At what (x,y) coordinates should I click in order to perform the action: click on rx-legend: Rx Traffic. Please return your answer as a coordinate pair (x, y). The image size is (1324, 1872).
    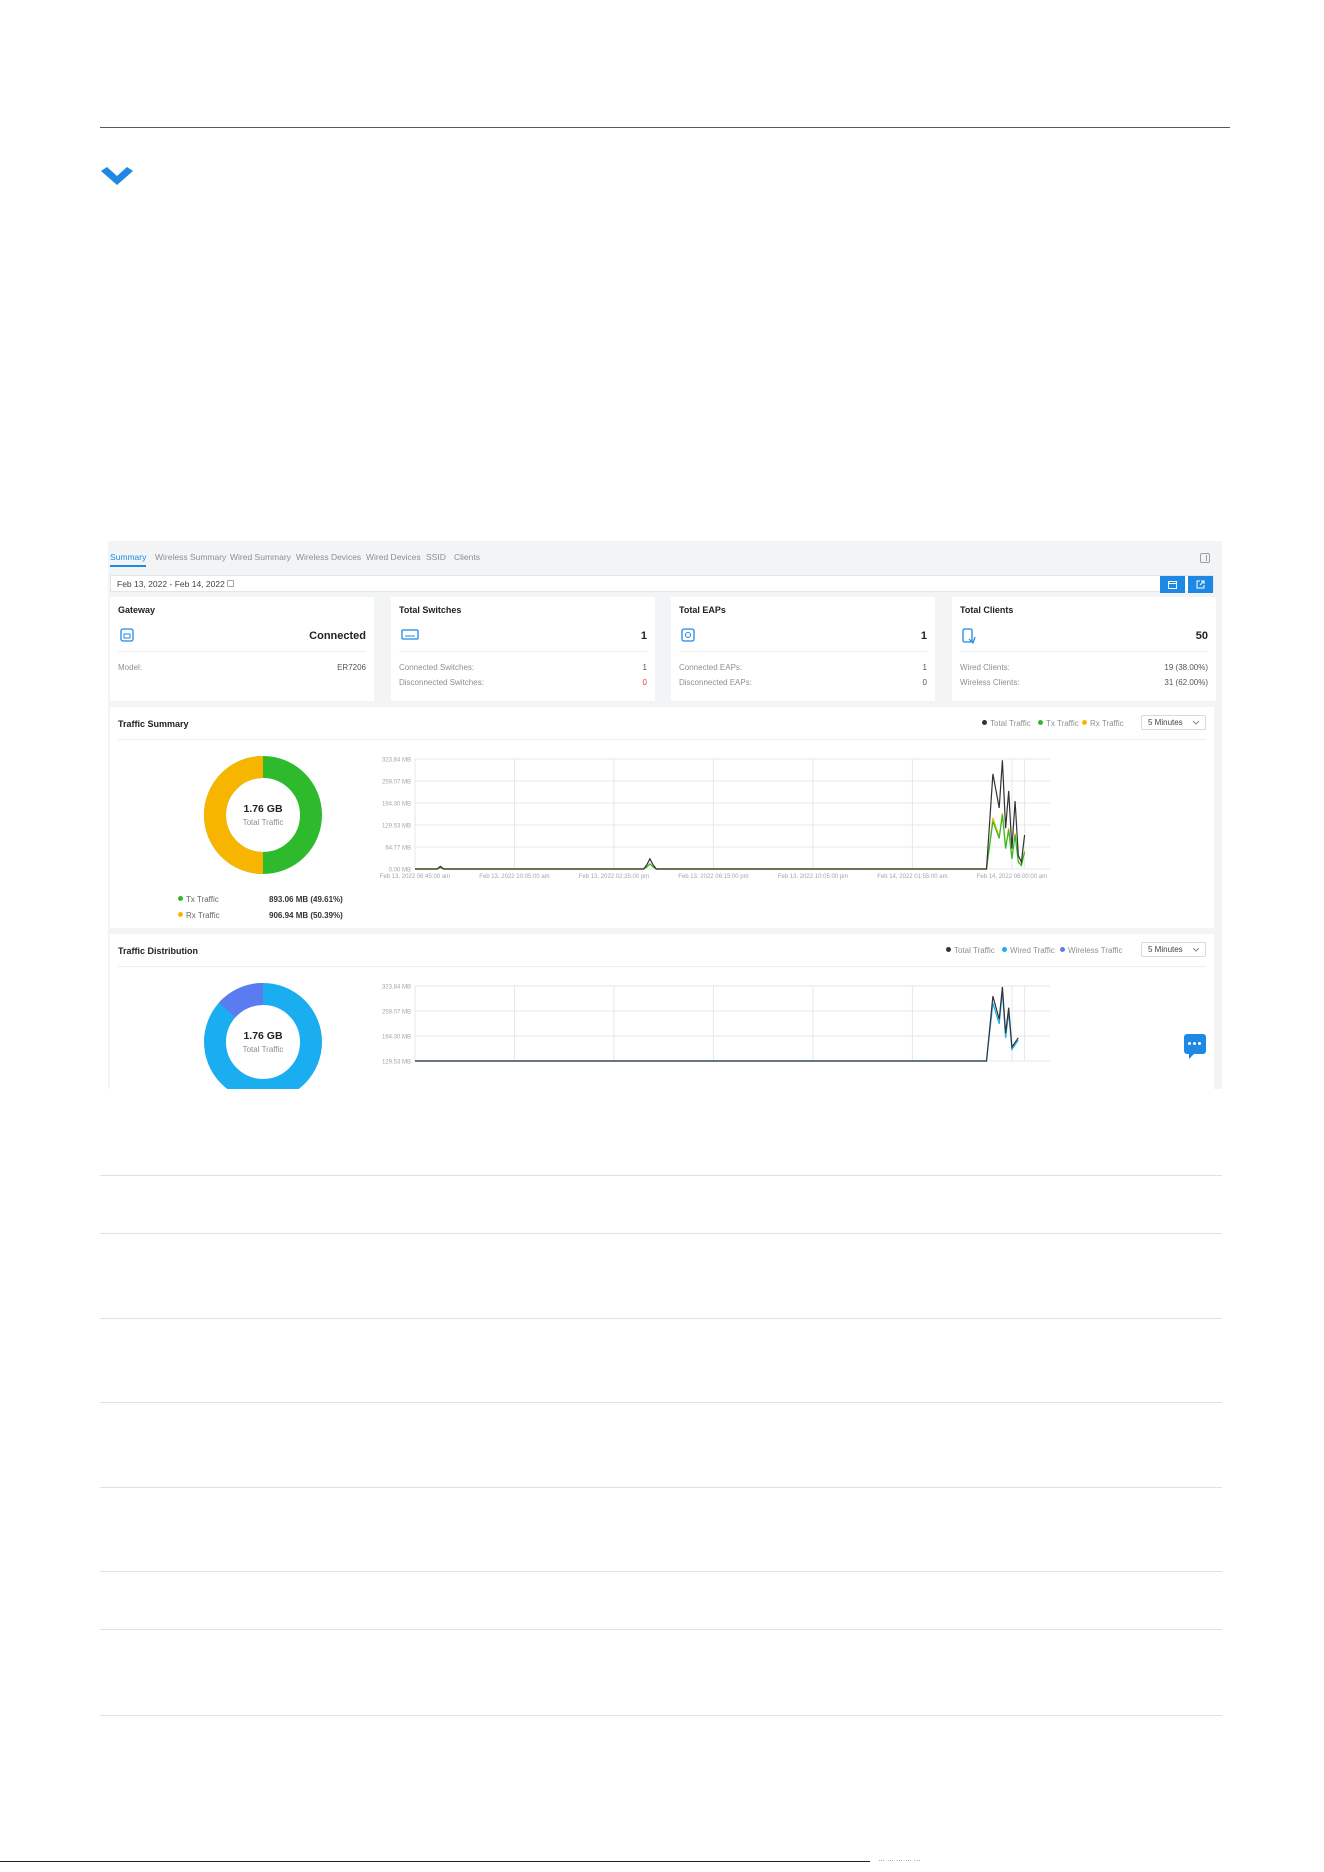
    Looking at the image, I should click on (199, 915).